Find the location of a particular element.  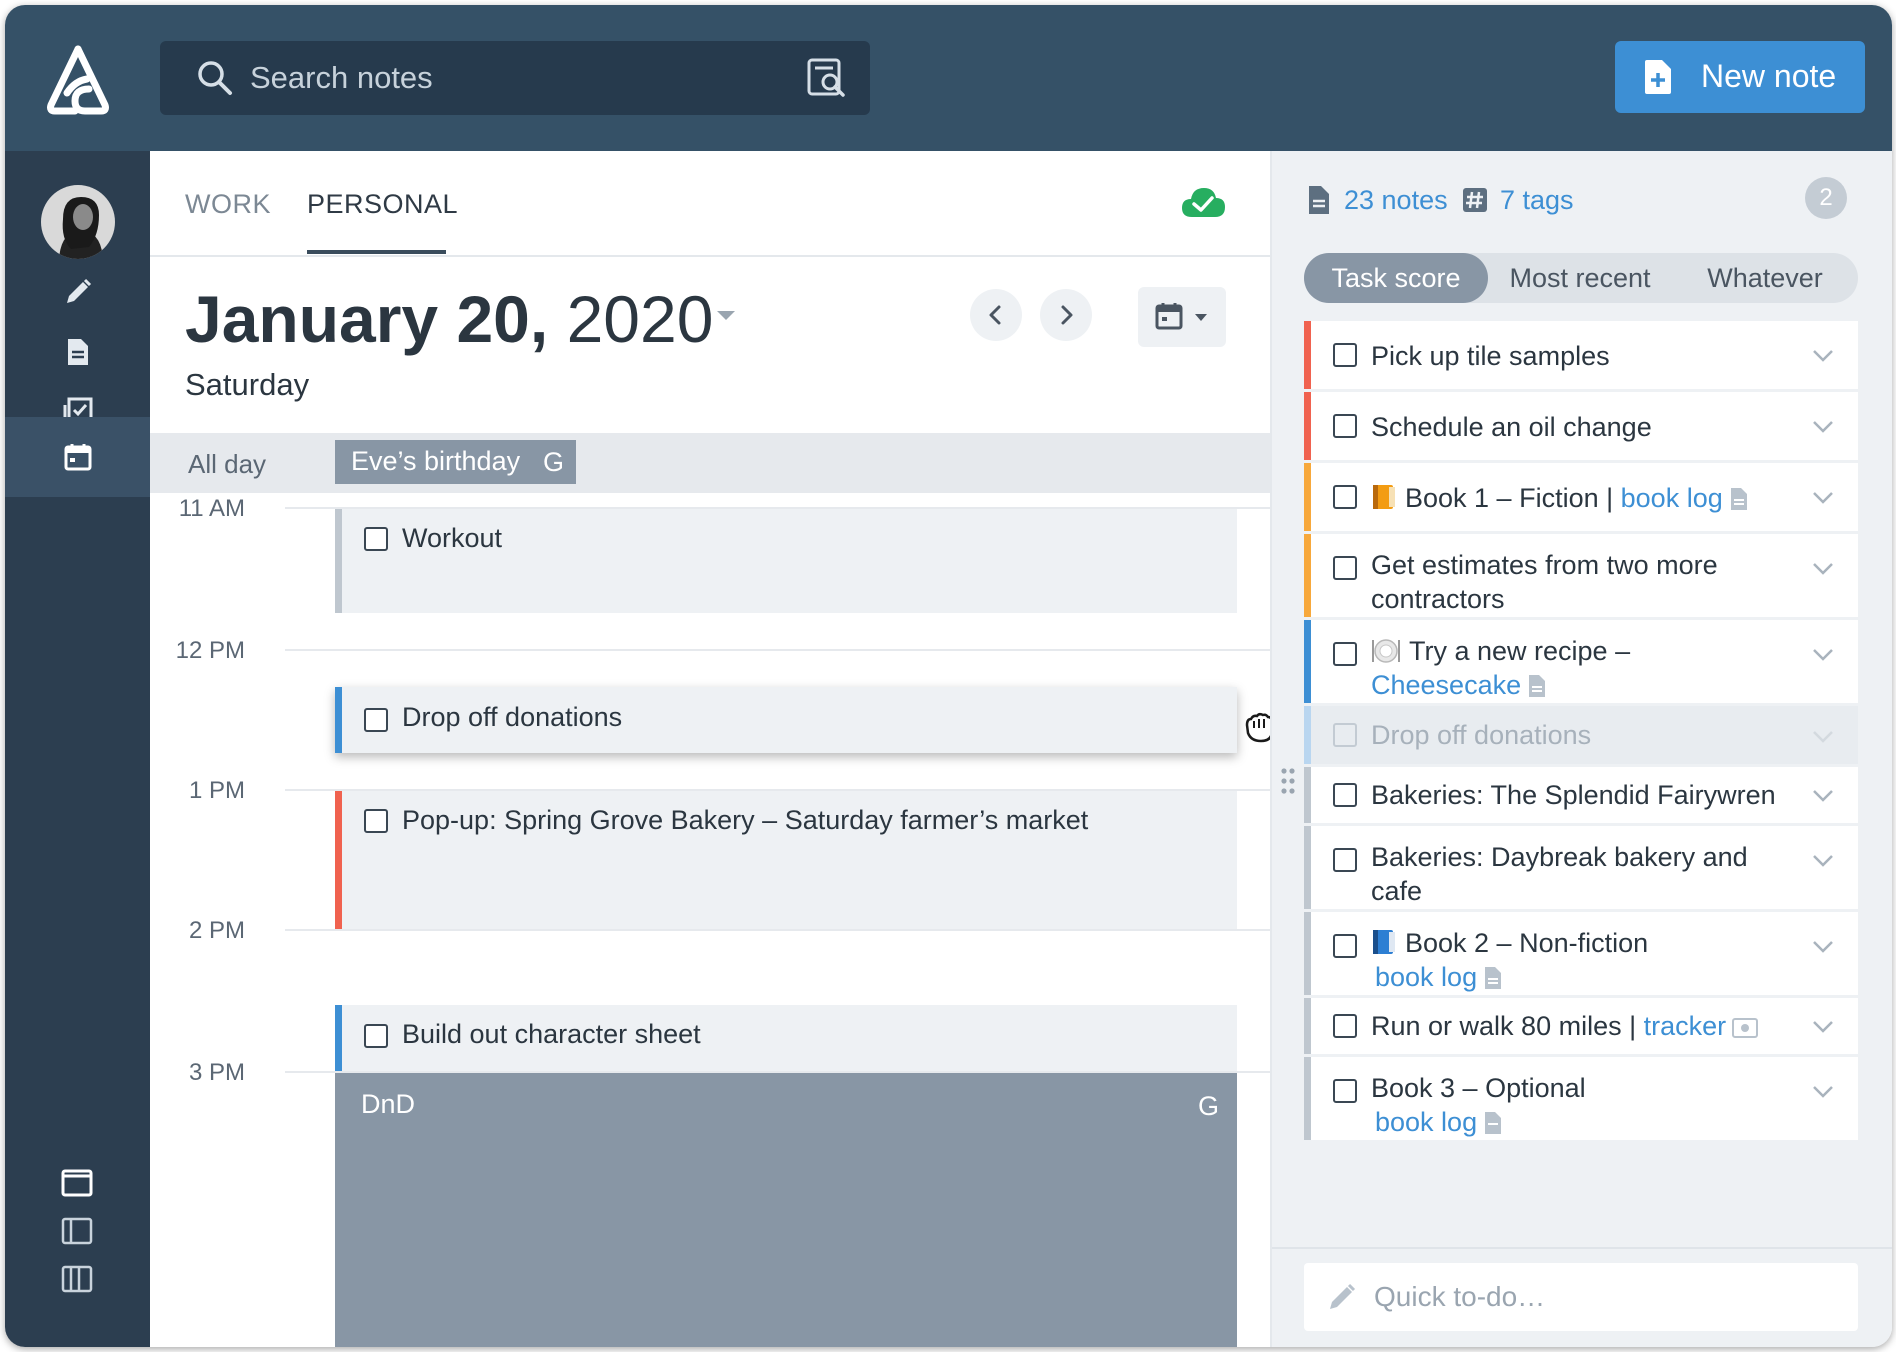

grab-cursor-icon is located at coordinates (1257, 727).